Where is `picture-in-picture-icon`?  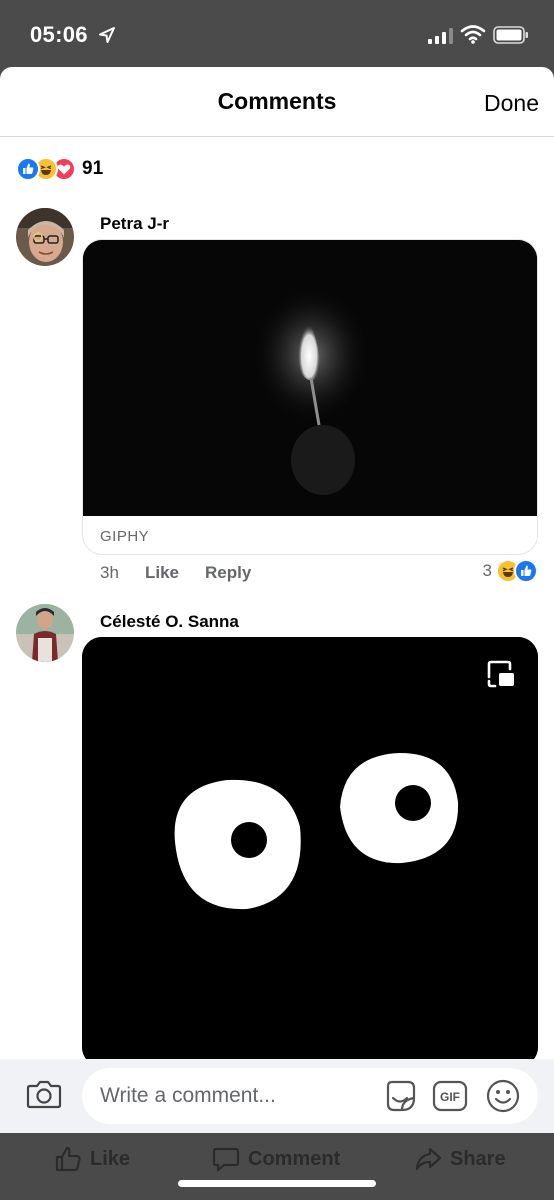
picture-in-picture-icon is located at coordinates (501, 674).